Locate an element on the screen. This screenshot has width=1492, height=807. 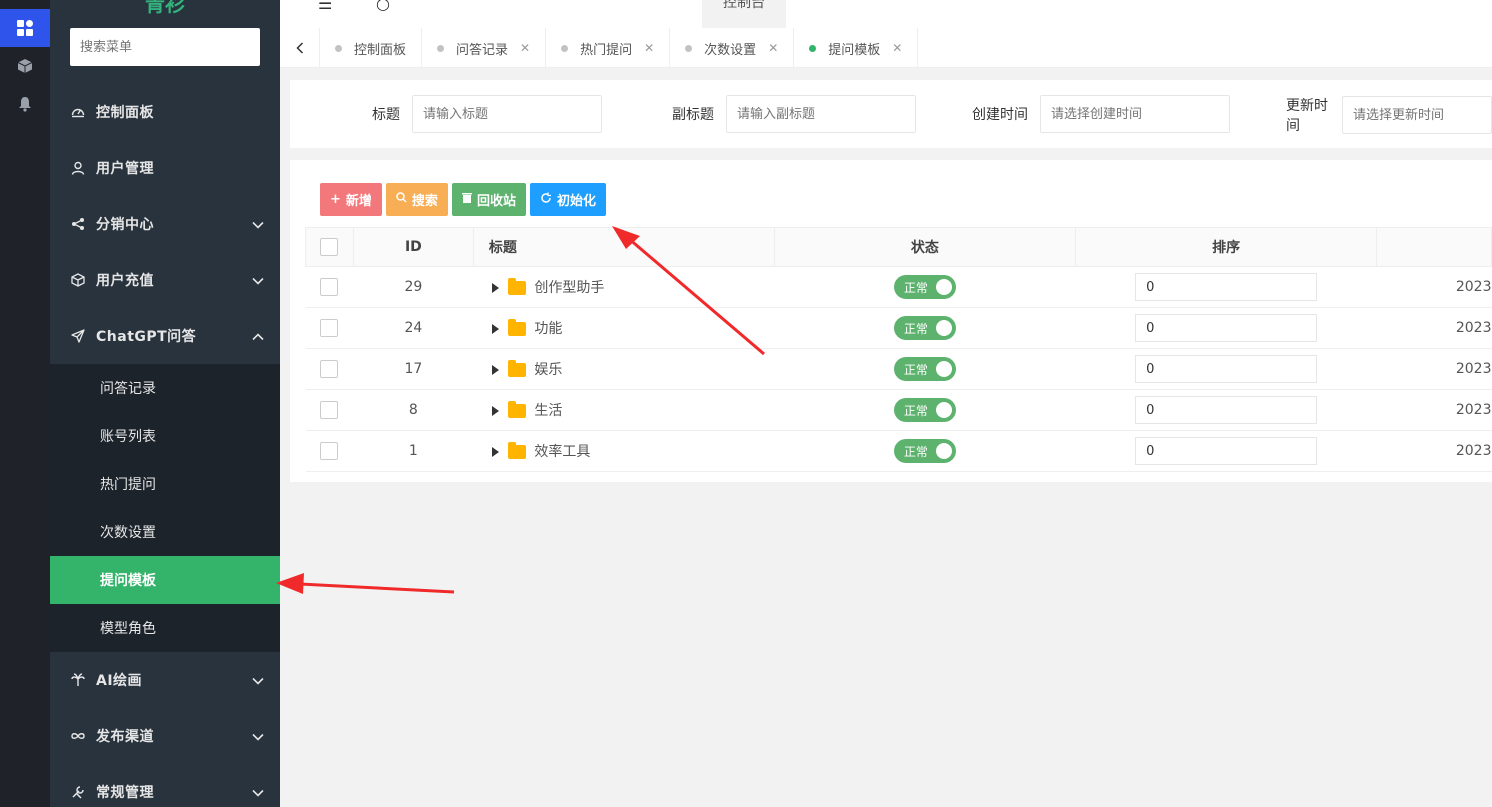
table-row: 29 创作型助手 正常 2023 is located at coordinates (898, 287).